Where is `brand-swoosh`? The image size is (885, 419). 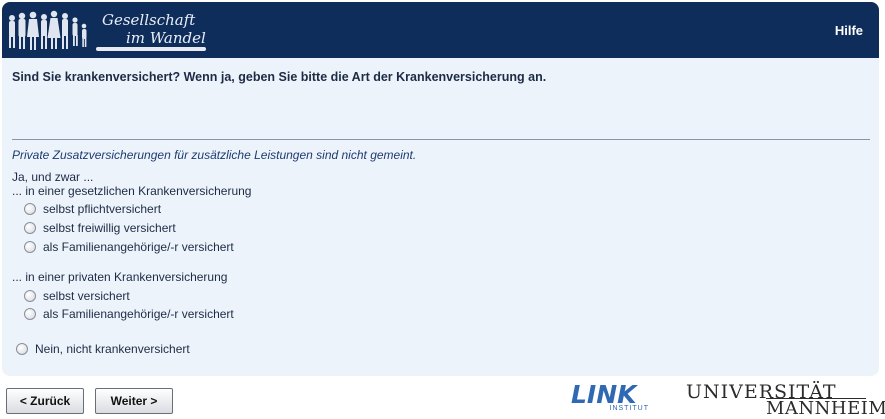
brand-swoosh is located at coordinates (151, 49).